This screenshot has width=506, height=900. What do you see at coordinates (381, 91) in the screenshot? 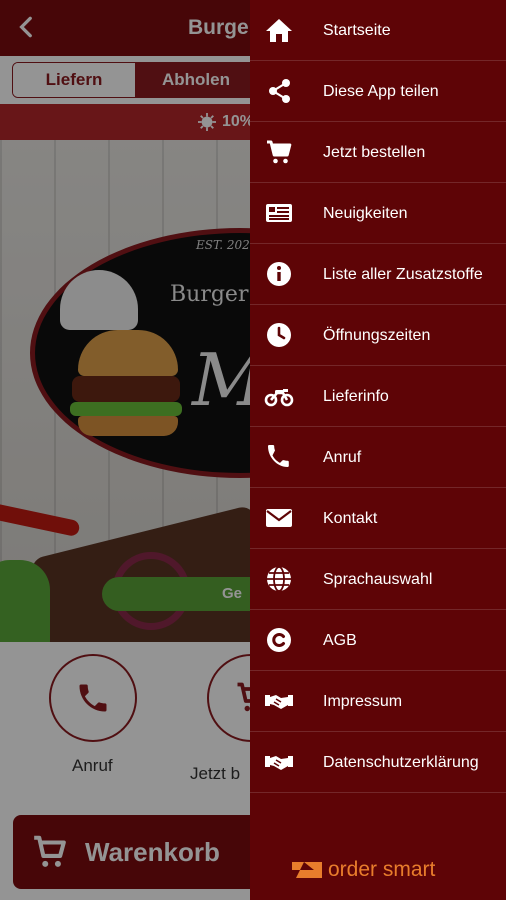
I see `menu-item-label: Diese App teilen` at bounding box center [381, 91].